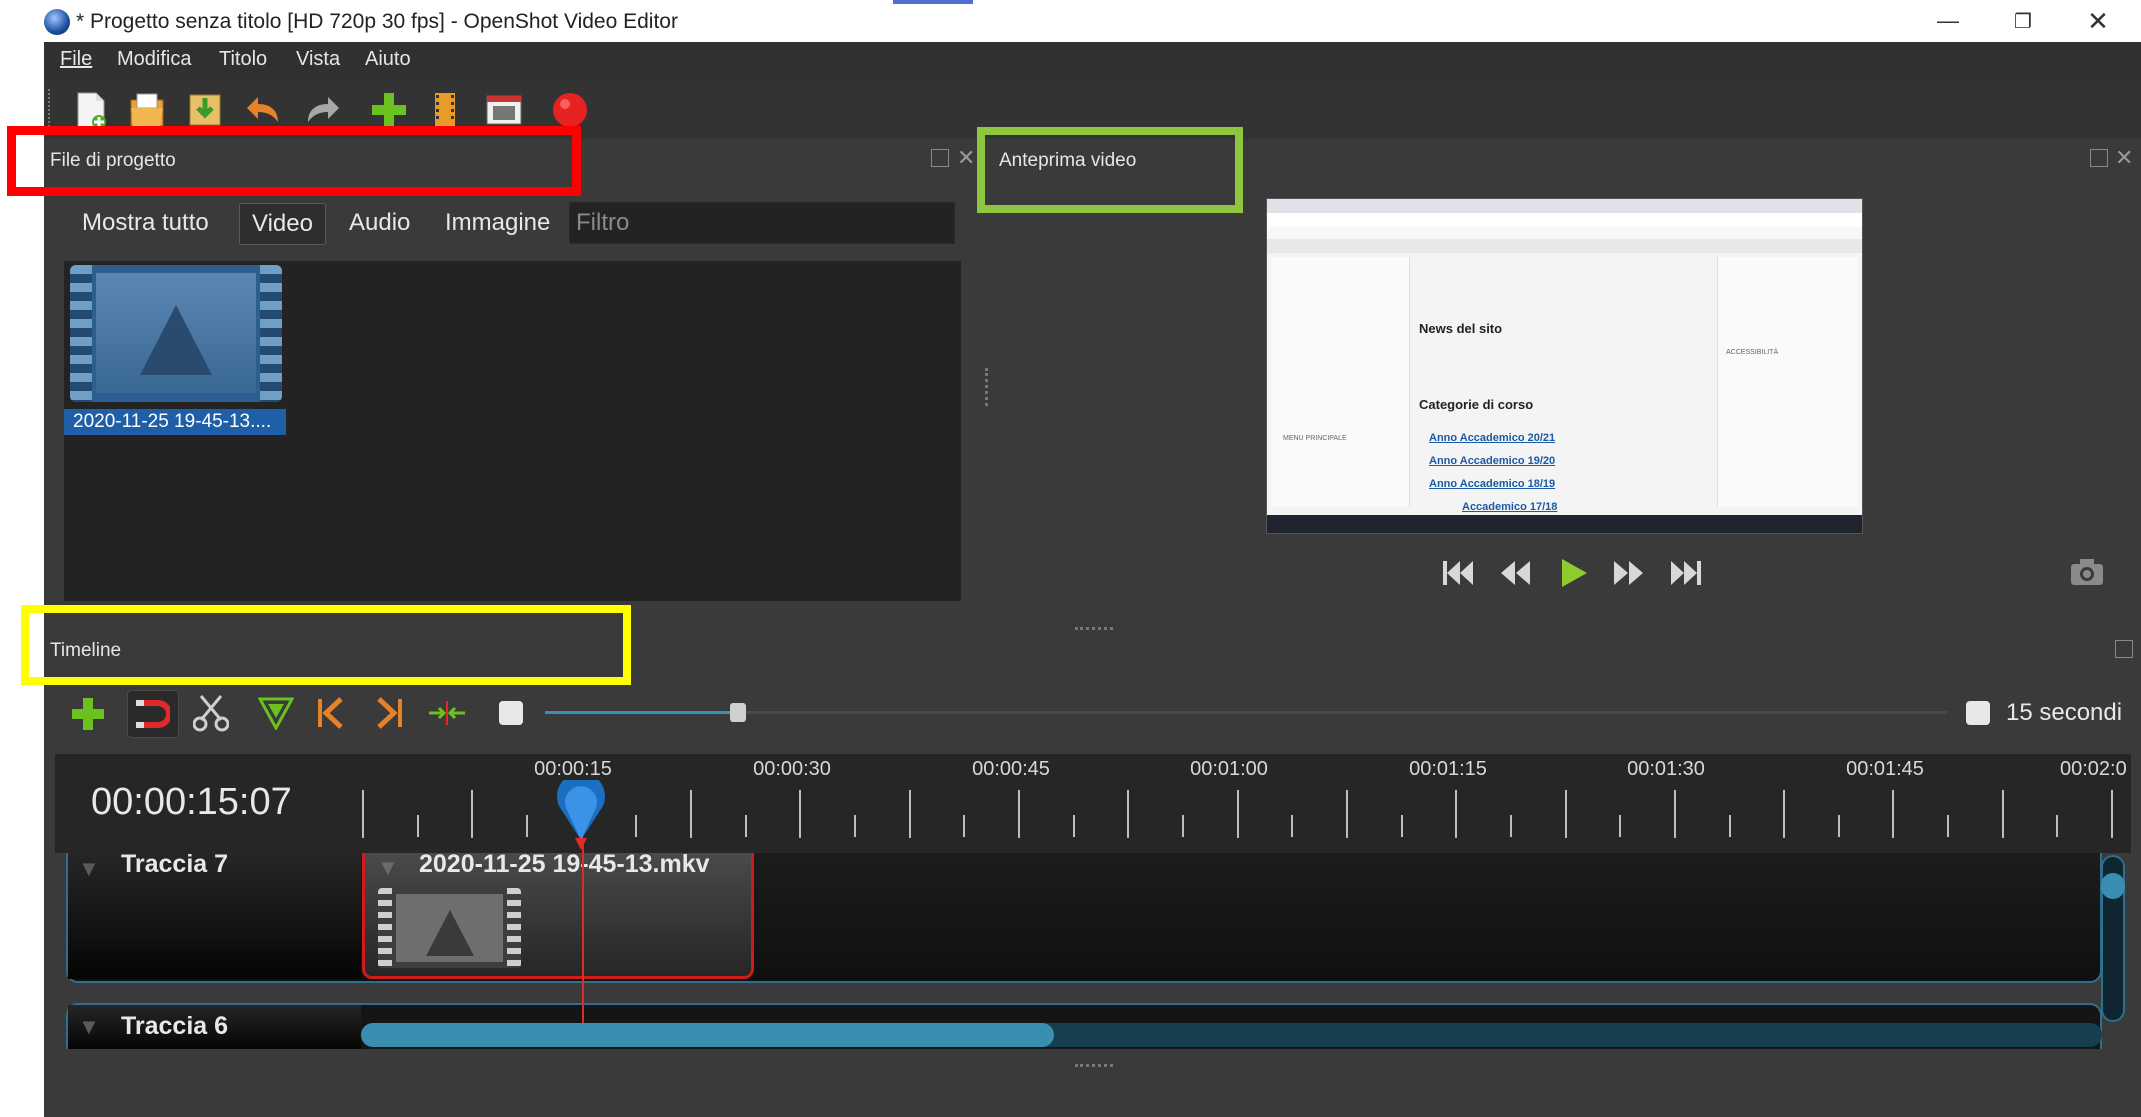  Describe the element at coordinates (176, 340) in the screenshot. I see `thumbnail-pyramid` at that location.